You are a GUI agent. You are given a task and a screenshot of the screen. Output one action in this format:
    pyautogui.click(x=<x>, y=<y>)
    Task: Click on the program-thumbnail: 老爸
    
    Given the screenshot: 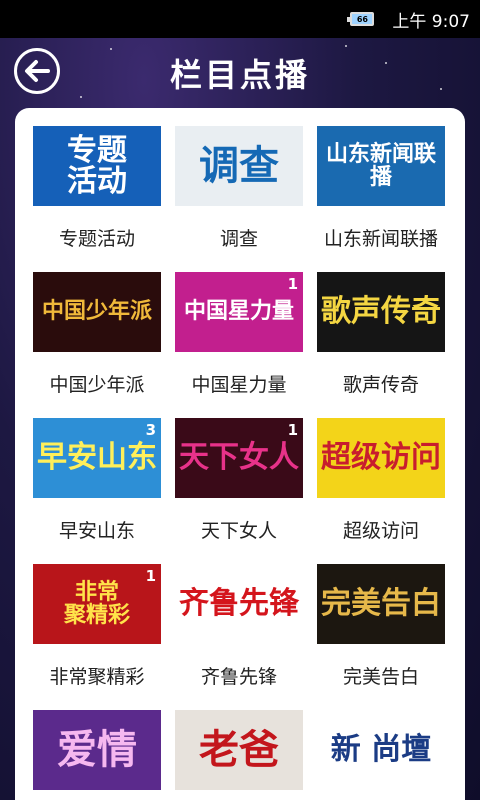 What is the action you would take?
    pyautogui.click(x=239, y=750)
    